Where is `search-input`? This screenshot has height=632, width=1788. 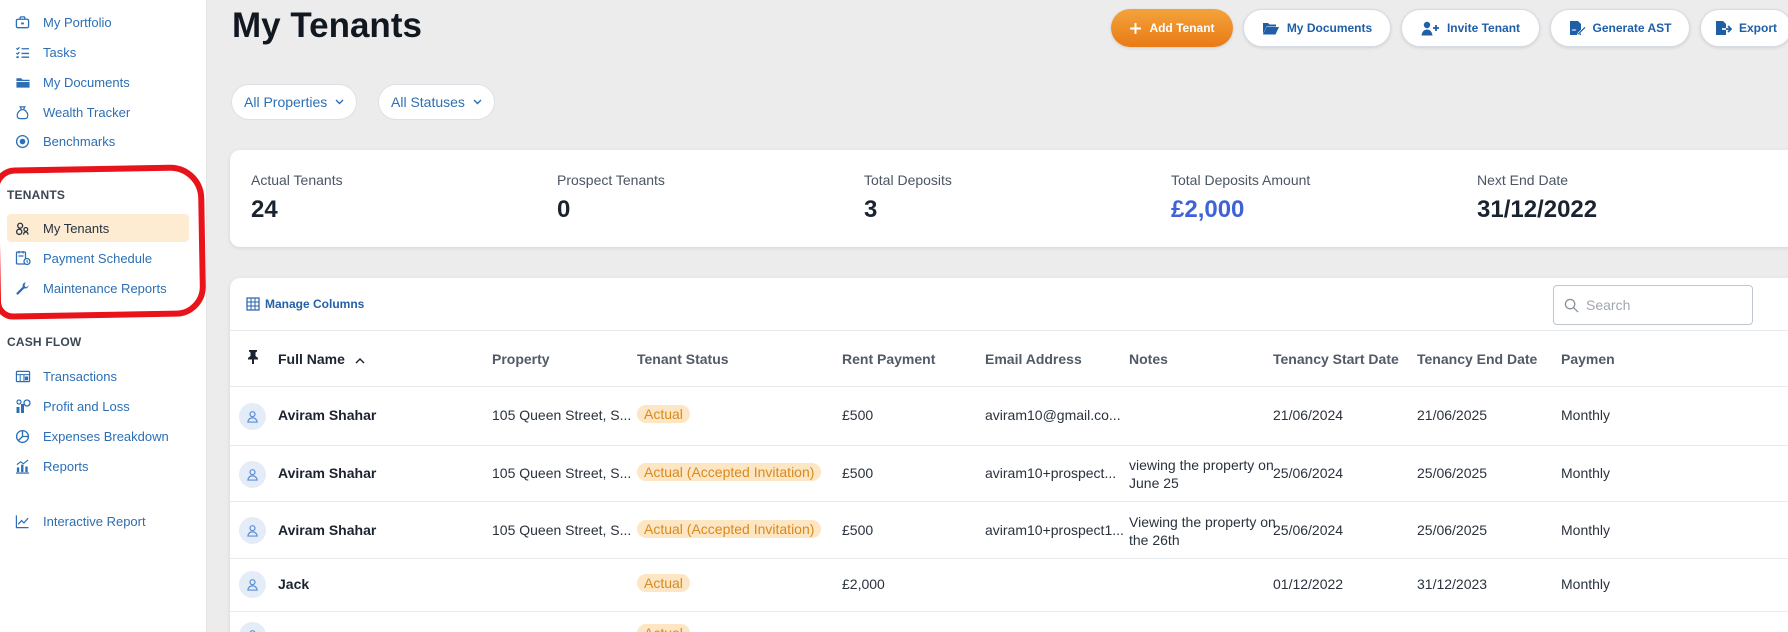
search-input is located at coordinates (1666, 305).